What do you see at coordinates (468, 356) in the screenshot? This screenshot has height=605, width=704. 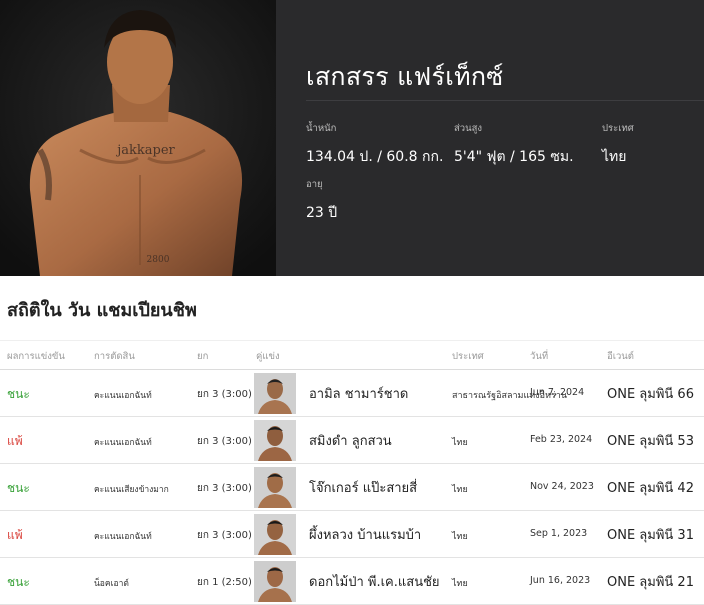 I see `col-country: ประเทศ` at bounding box center [468, 356].